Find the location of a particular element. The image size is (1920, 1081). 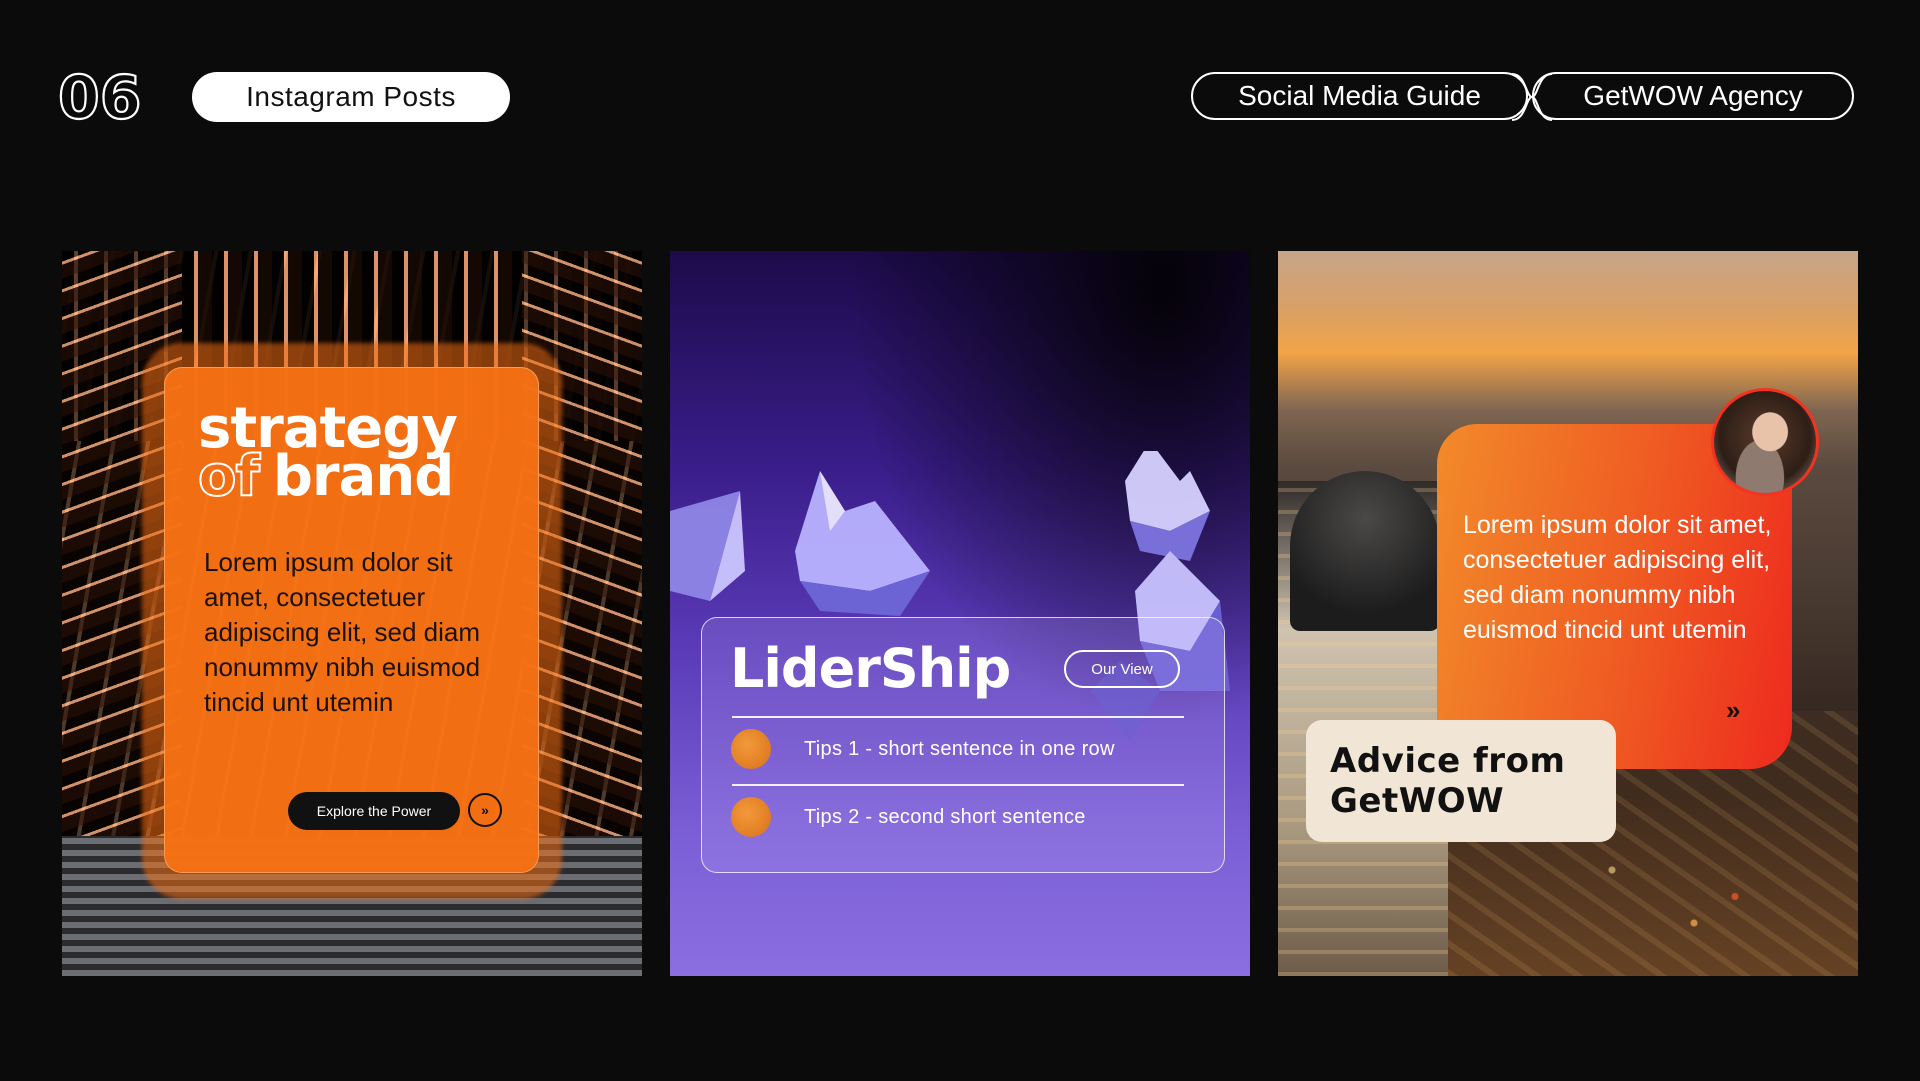

tip-2: Tips 2 - second short sentence is located at coordinates (945, 817).